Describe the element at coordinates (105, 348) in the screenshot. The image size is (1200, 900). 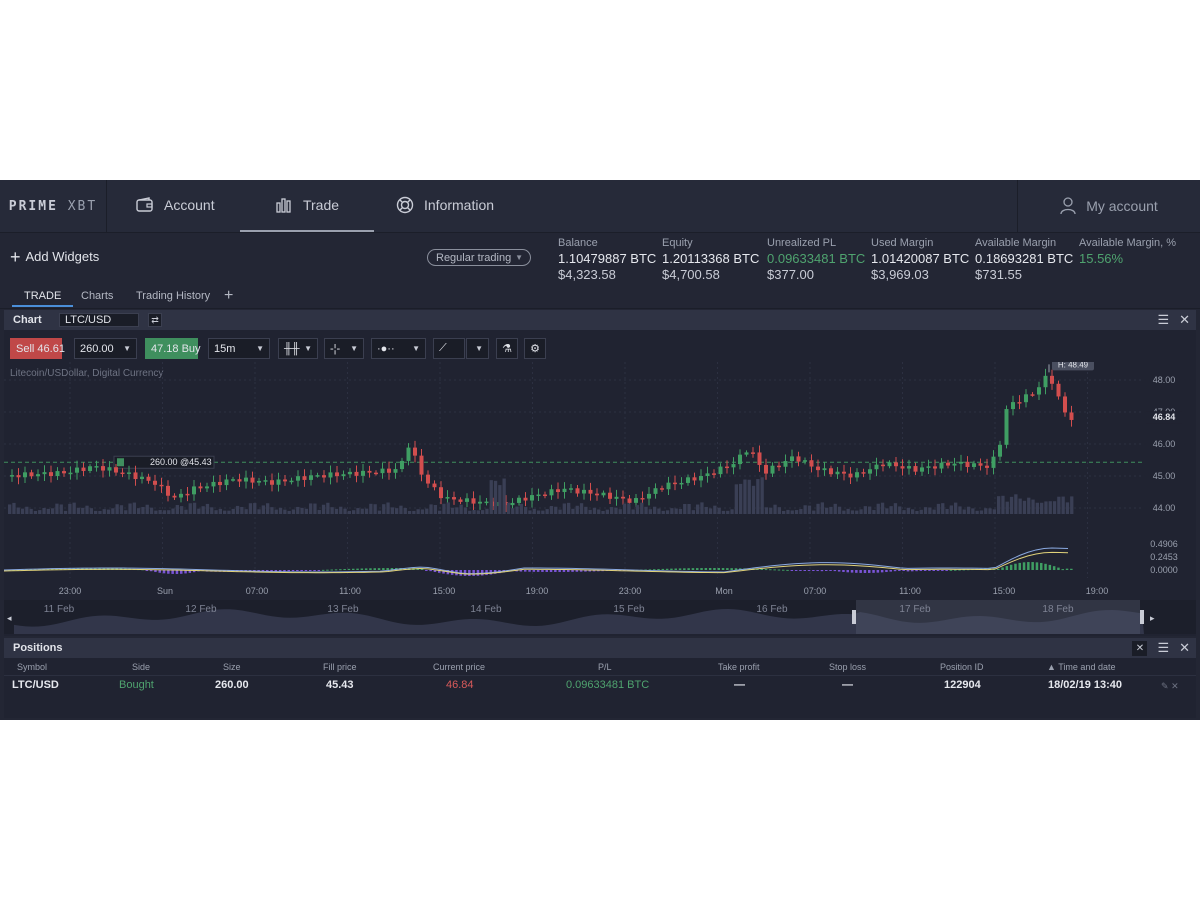
I see `quantity-select: 260.00 ▼` at that location.